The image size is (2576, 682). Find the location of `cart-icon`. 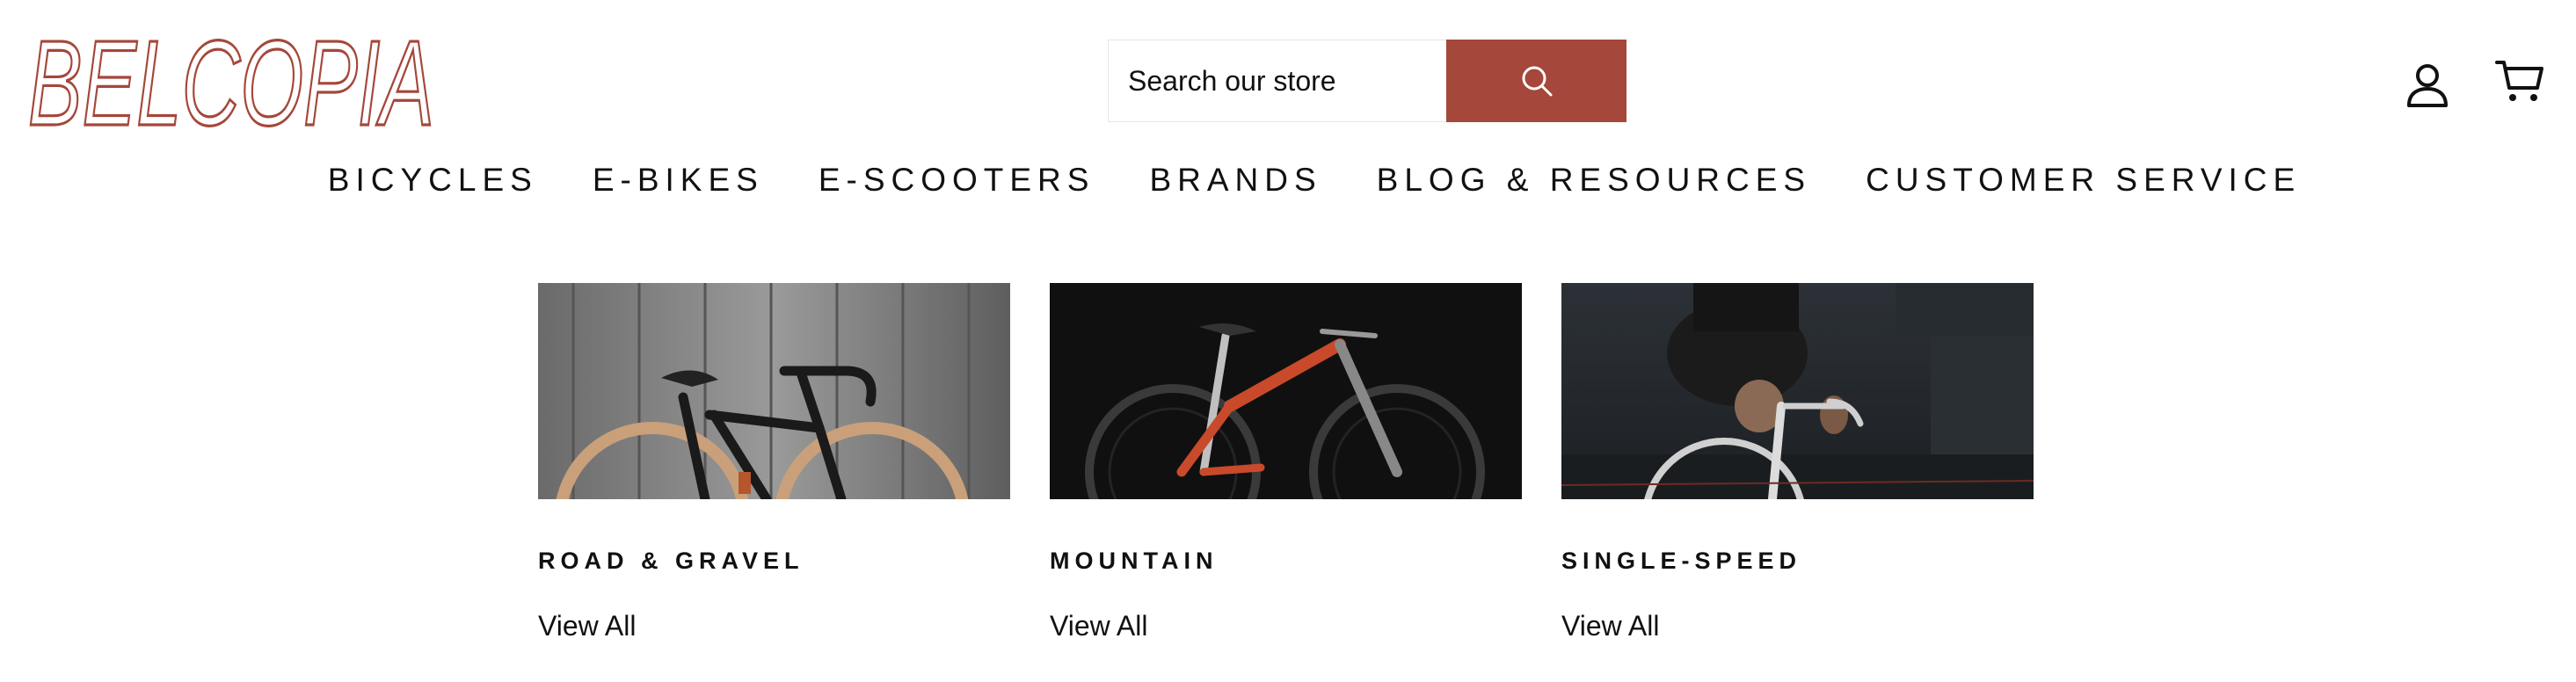

cart-icon is located at coordinates (2519, 81).